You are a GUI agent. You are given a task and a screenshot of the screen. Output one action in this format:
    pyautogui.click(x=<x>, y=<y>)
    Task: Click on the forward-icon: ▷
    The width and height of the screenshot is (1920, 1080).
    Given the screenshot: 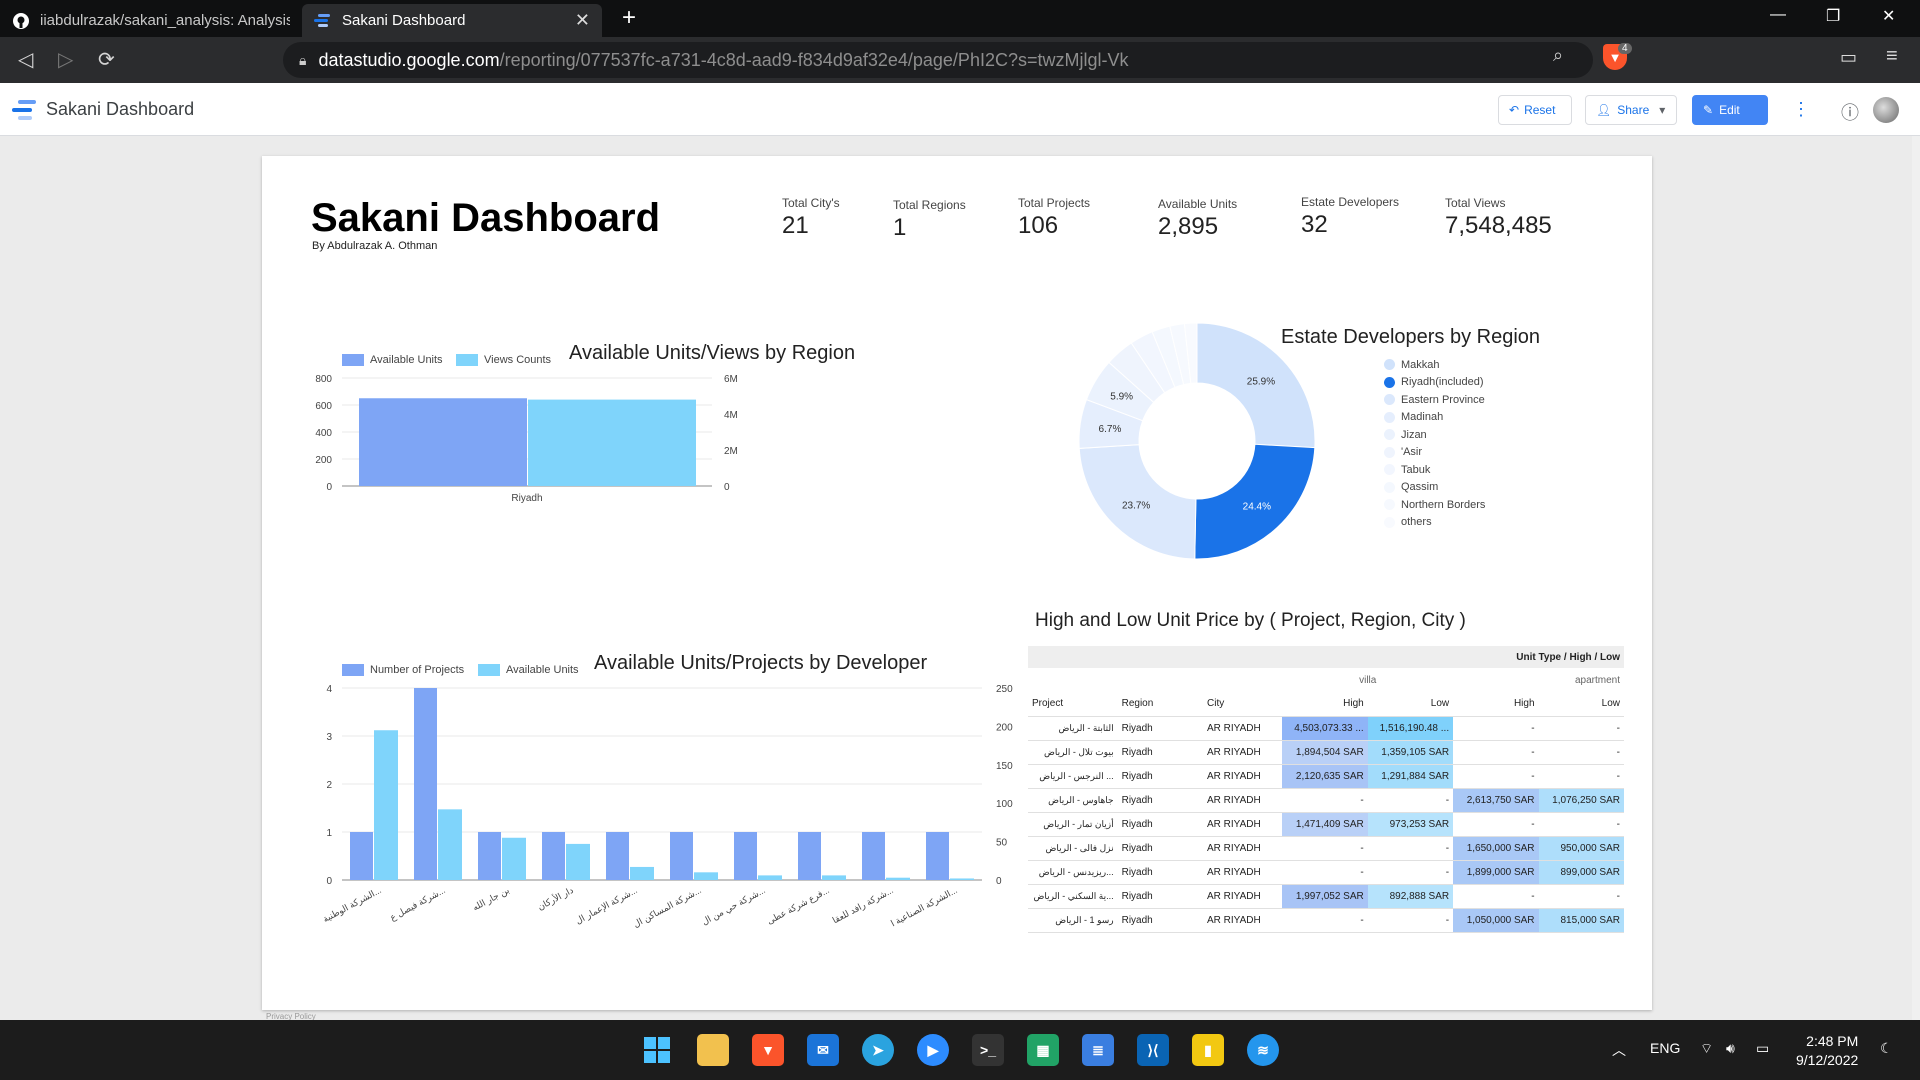 What is the action you would take?
    pyautogui.click(x=65, y=59)
    